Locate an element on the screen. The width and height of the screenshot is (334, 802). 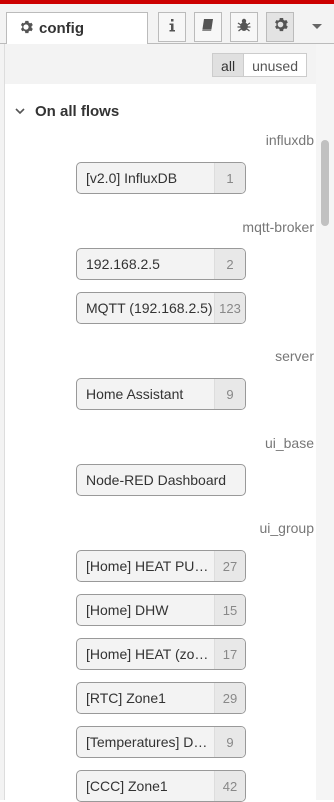
config-node-label: [v2.0] InfluxDB is located at coordinates (132, 178).